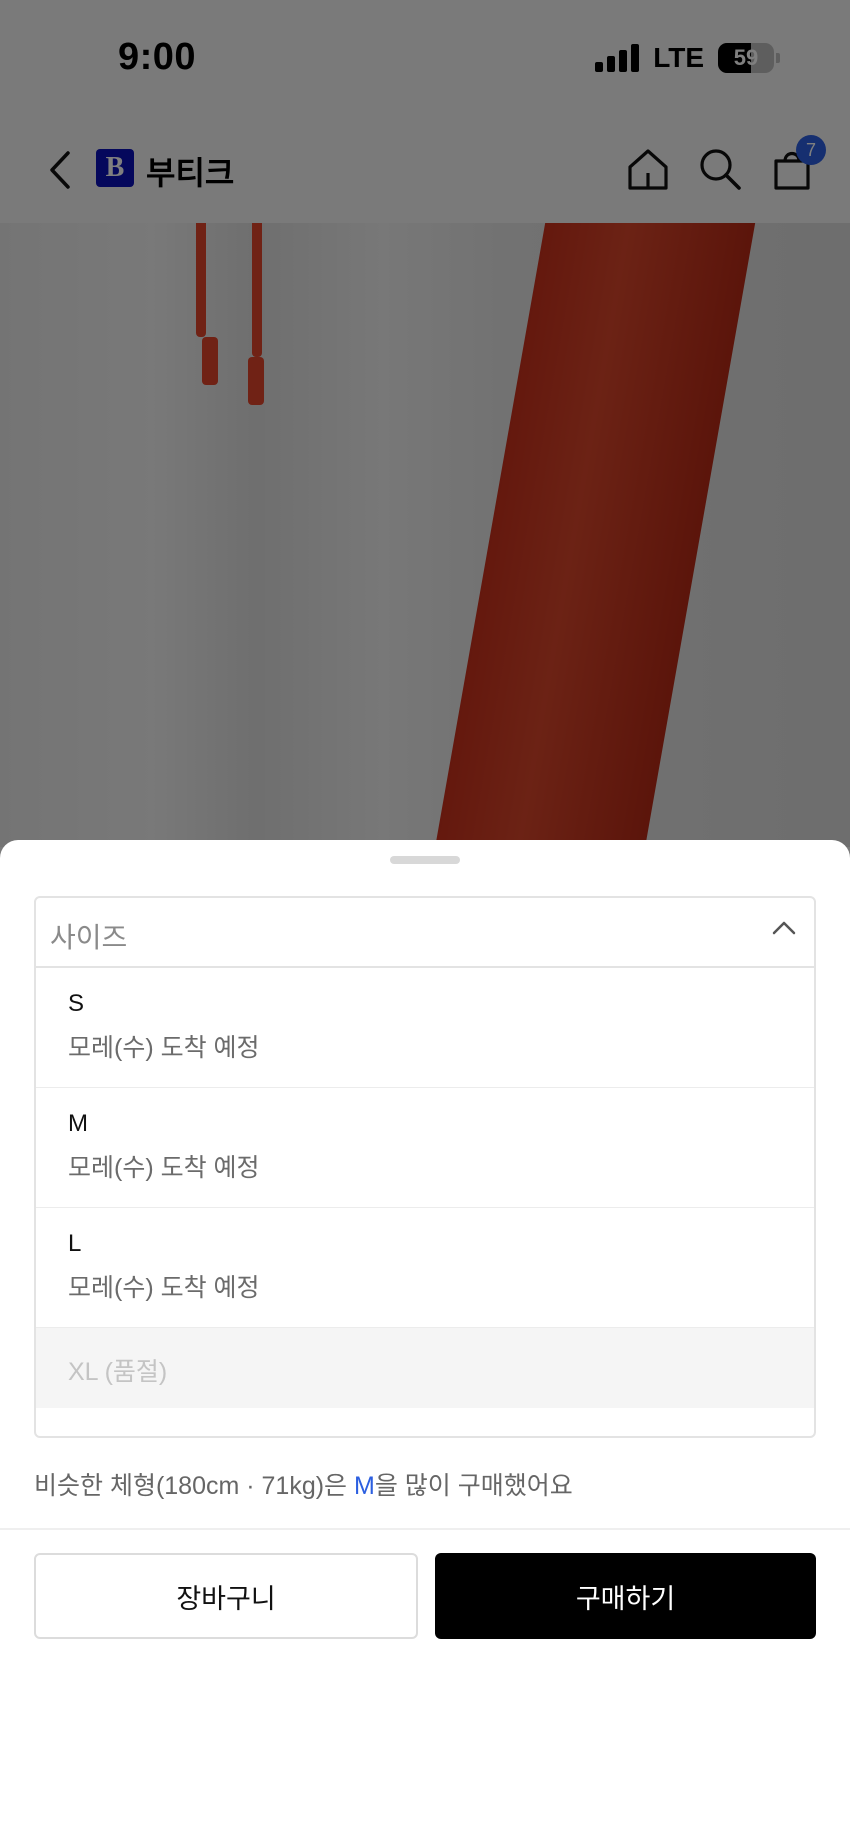  Describe the element at coordinates (157, 57) in the screenshot. I see `status-time: 9:00` at that location.